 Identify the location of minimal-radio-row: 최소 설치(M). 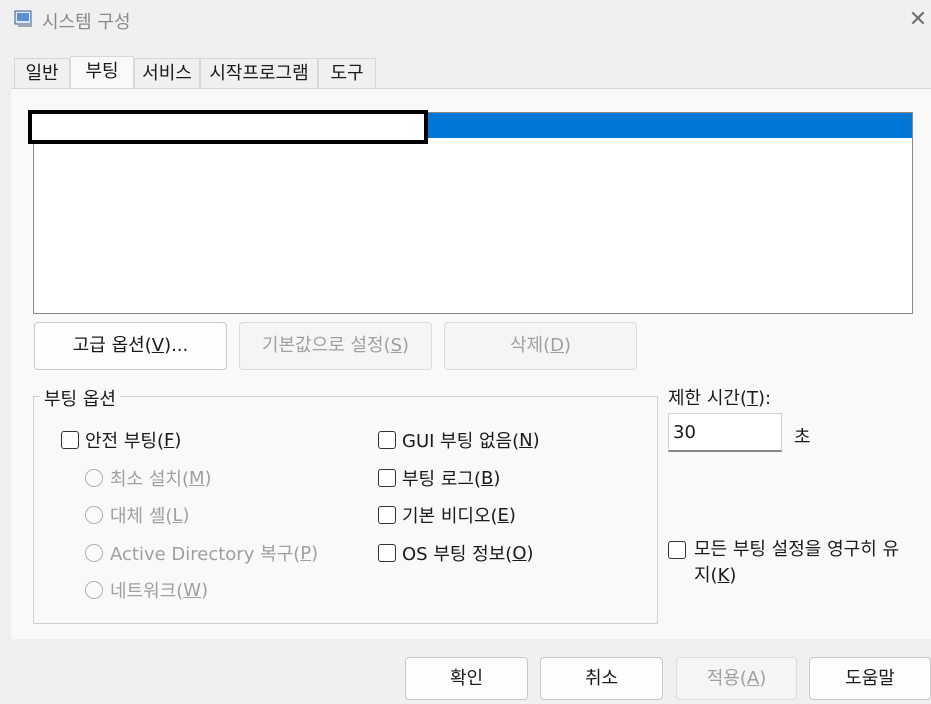
(148, 478).